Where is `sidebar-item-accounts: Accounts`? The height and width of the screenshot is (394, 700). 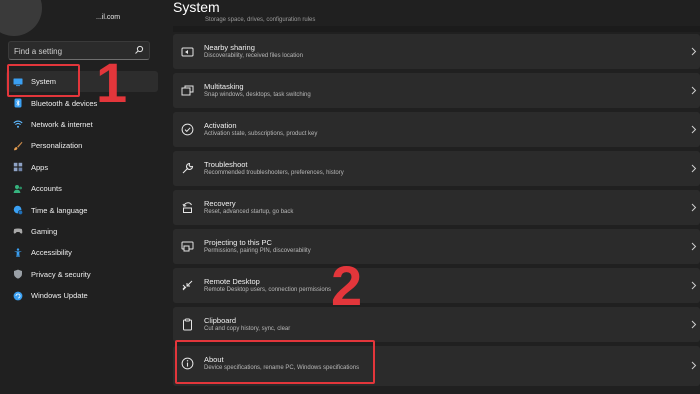 sidebar-item-accounts: Accounts is located at coordinates (82, 188).